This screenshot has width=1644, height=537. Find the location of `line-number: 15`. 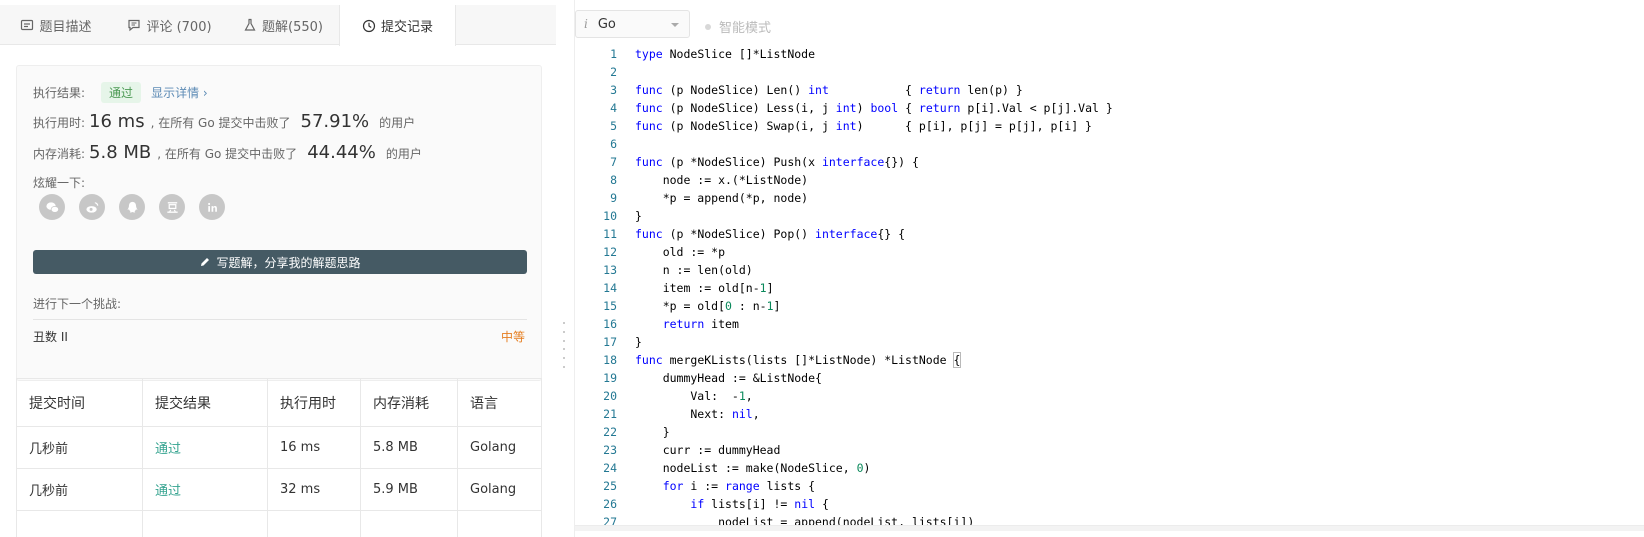

line-number: 15 is located at coordinates (610, 306).